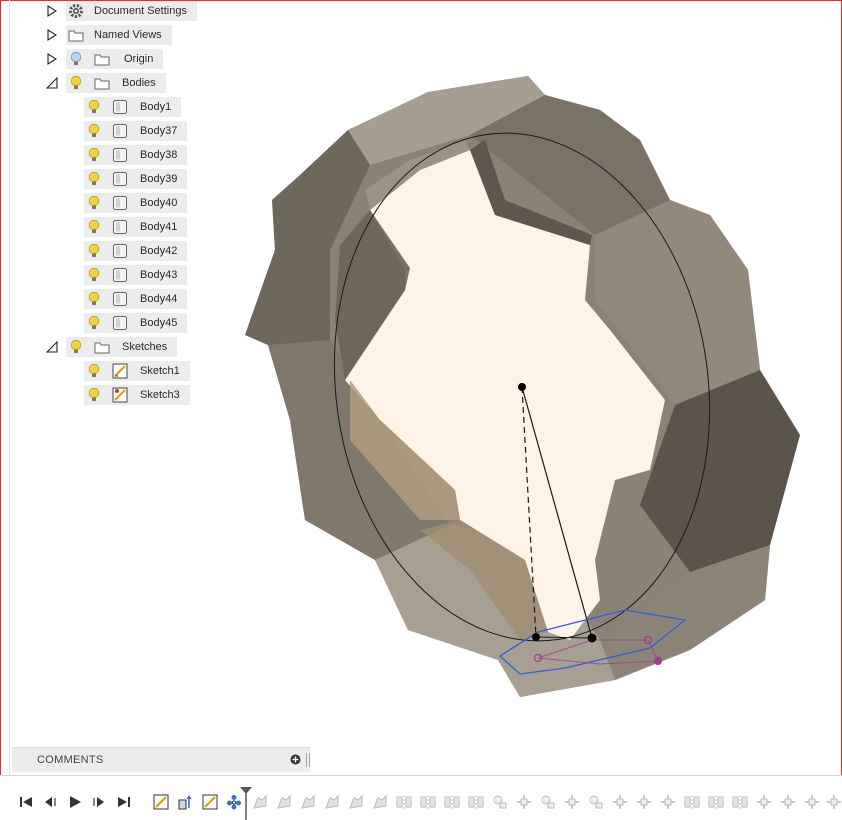  What do you see at coordinates (308, 760) in the screenshot?
I see `panel-grip-handle` at bounding box center [308, 760].